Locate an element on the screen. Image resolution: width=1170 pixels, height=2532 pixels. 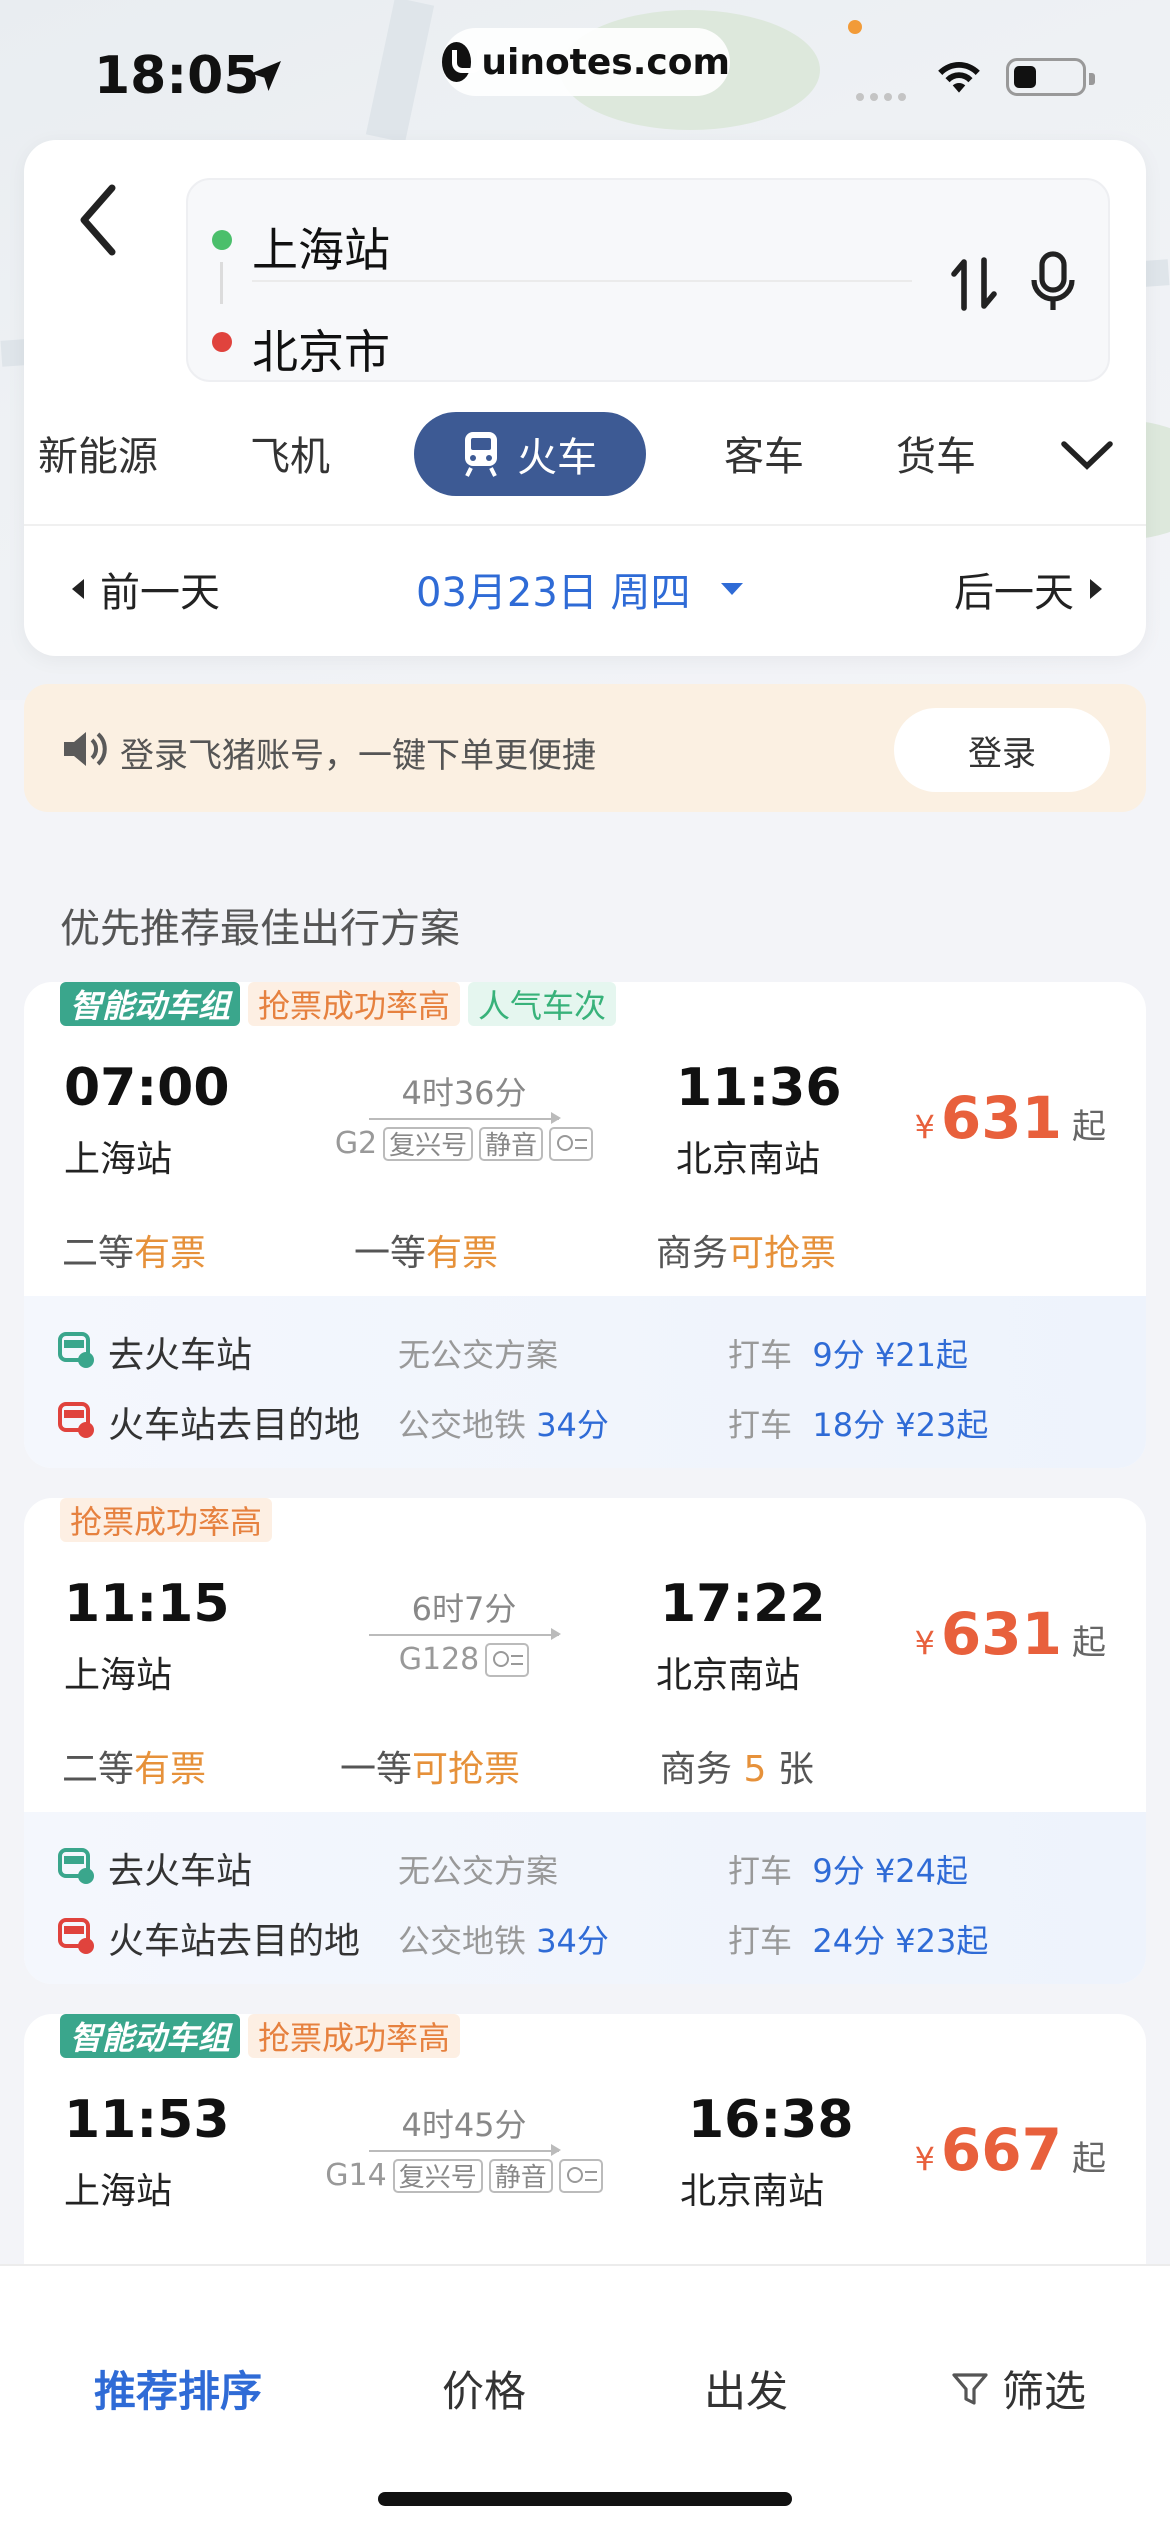
tab-train-label: 火车 is located at coordinates (557, 458).